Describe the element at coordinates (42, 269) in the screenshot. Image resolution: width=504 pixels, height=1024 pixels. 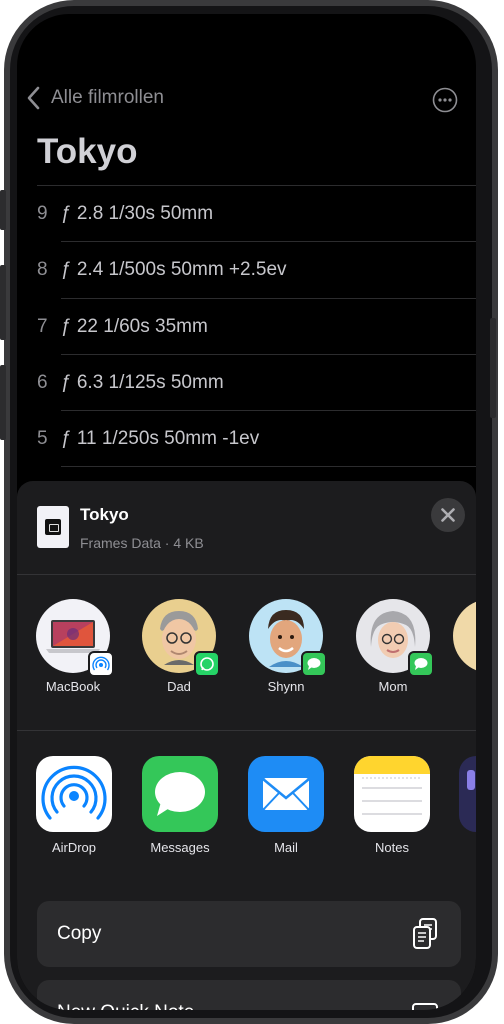
I see `frame-number: 8` at that location.